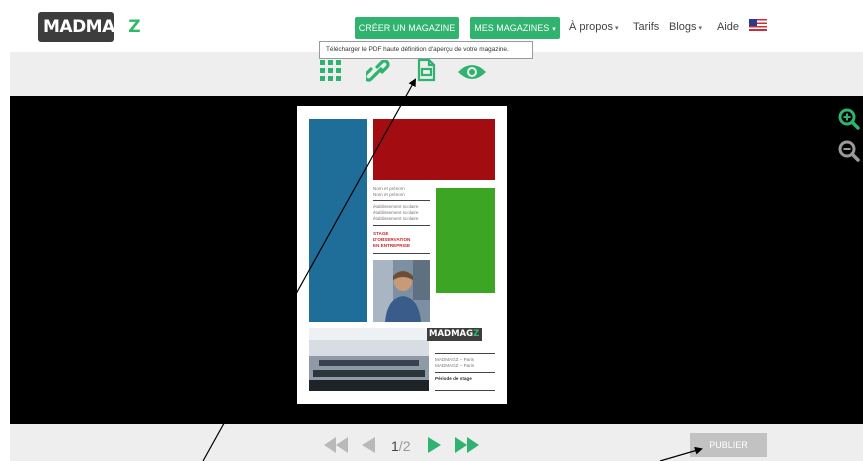 The width and height of the screenshot is (863, 461). I want to click on nav-link-label: Aide, so click(728, 27).